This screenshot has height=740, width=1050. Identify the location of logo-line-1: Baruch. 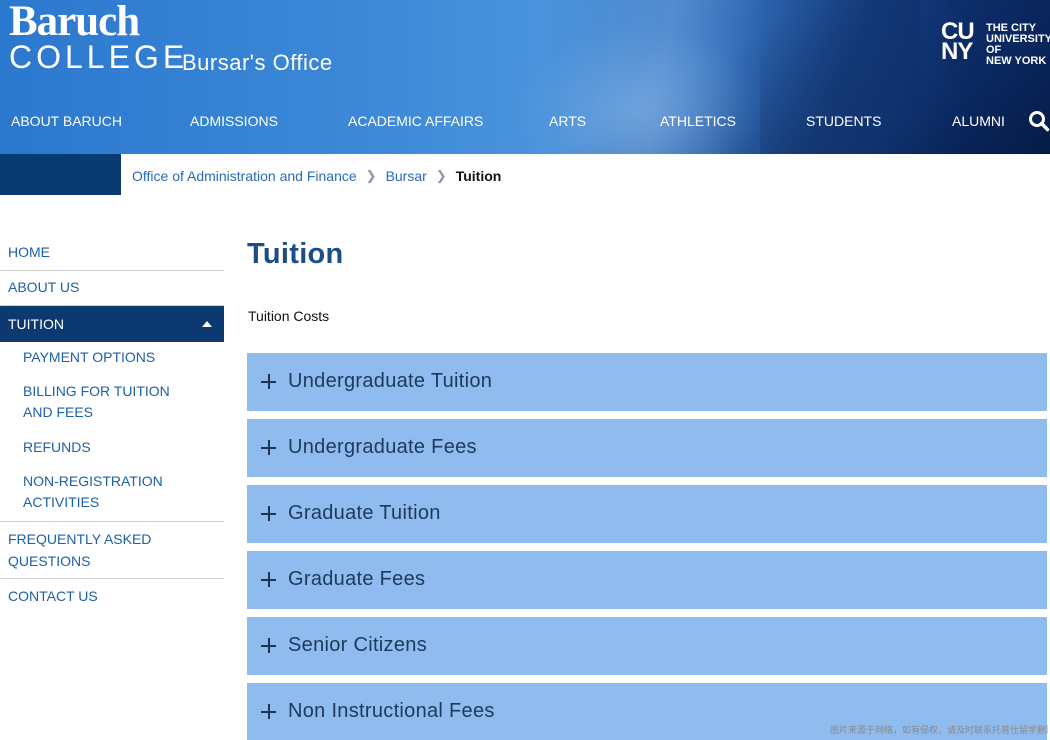
(74, 22).